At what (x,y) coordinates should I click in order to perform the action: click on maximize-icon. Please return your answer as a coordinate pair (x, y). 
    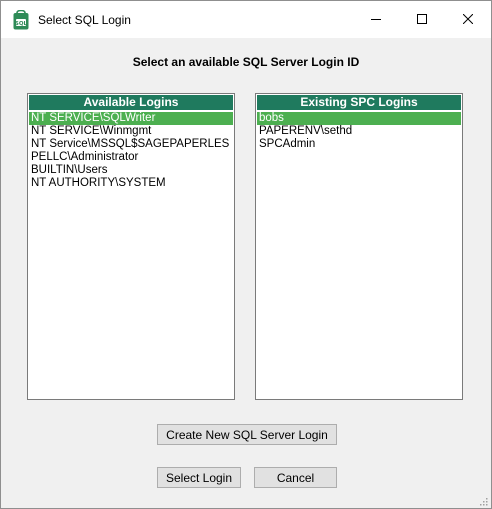
    Looking at the image, I should click on (422, 20).